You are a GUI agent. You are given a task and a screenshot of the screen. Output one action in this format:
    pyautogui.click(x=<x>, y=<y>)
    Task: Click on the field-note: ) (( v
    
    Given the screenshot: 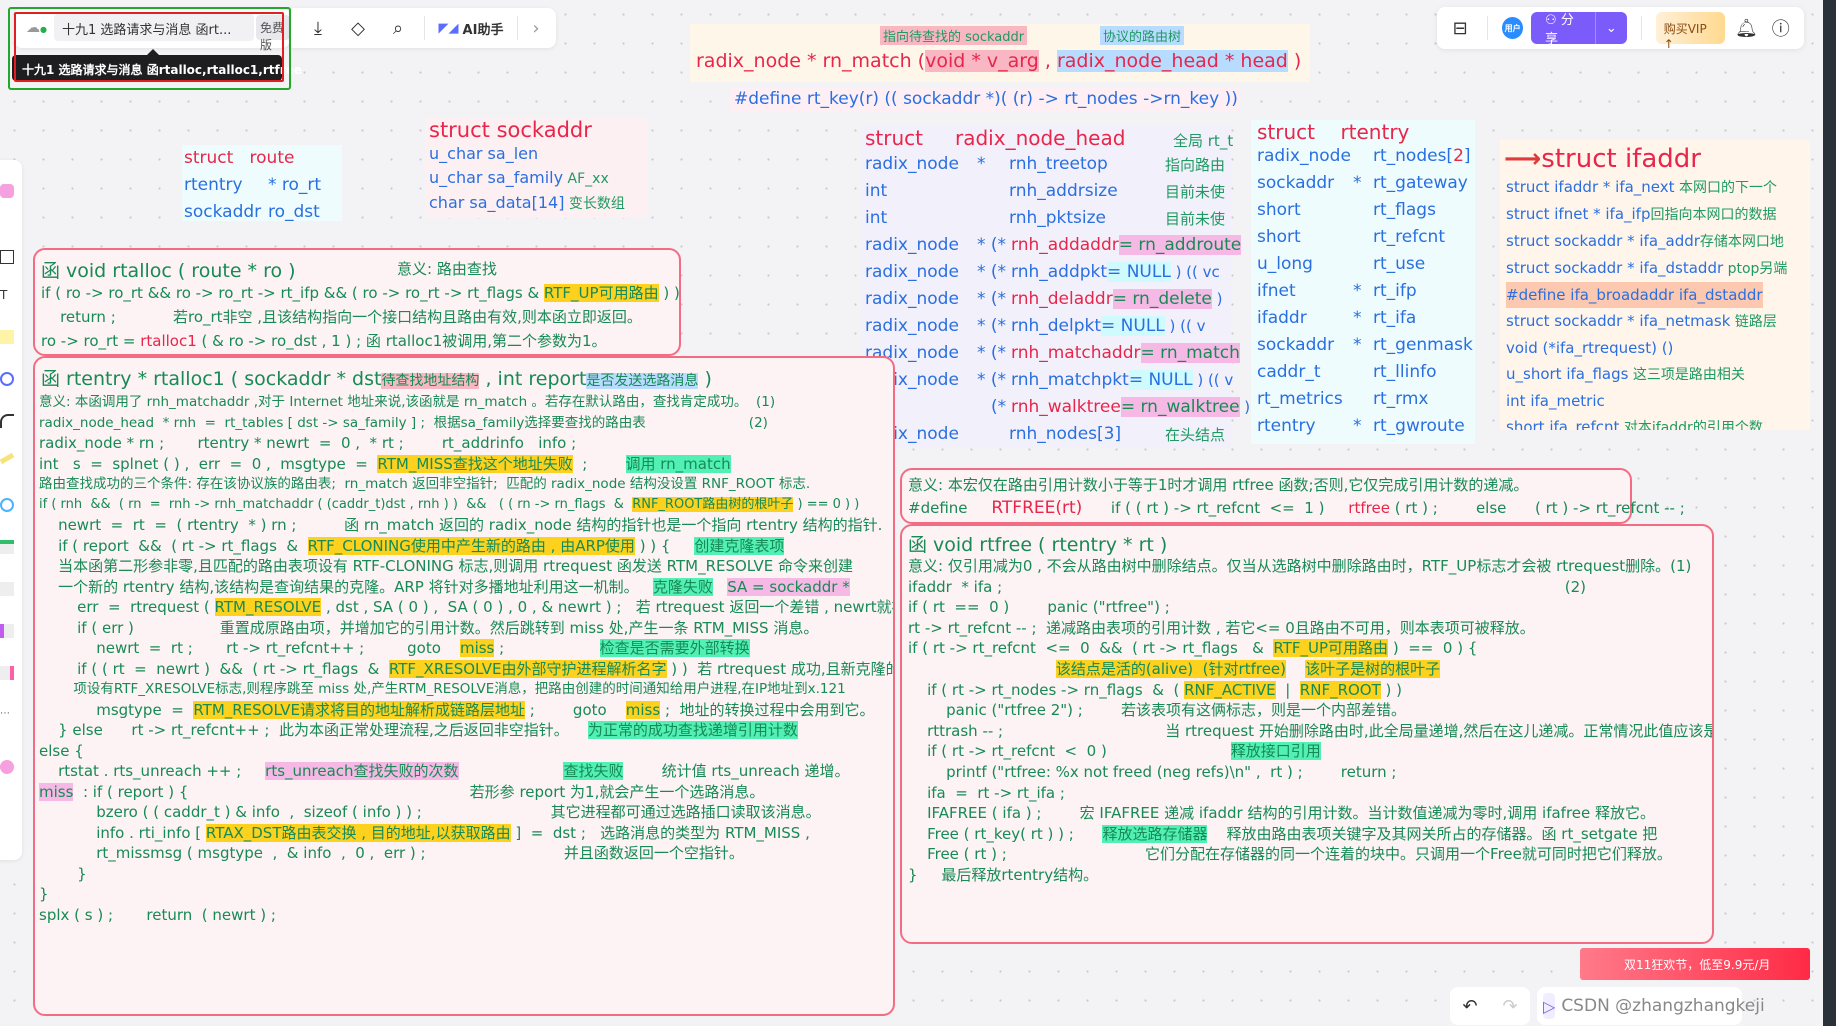 What is the action you would take?
    pyautogui.click(x=1185, y=326)
    